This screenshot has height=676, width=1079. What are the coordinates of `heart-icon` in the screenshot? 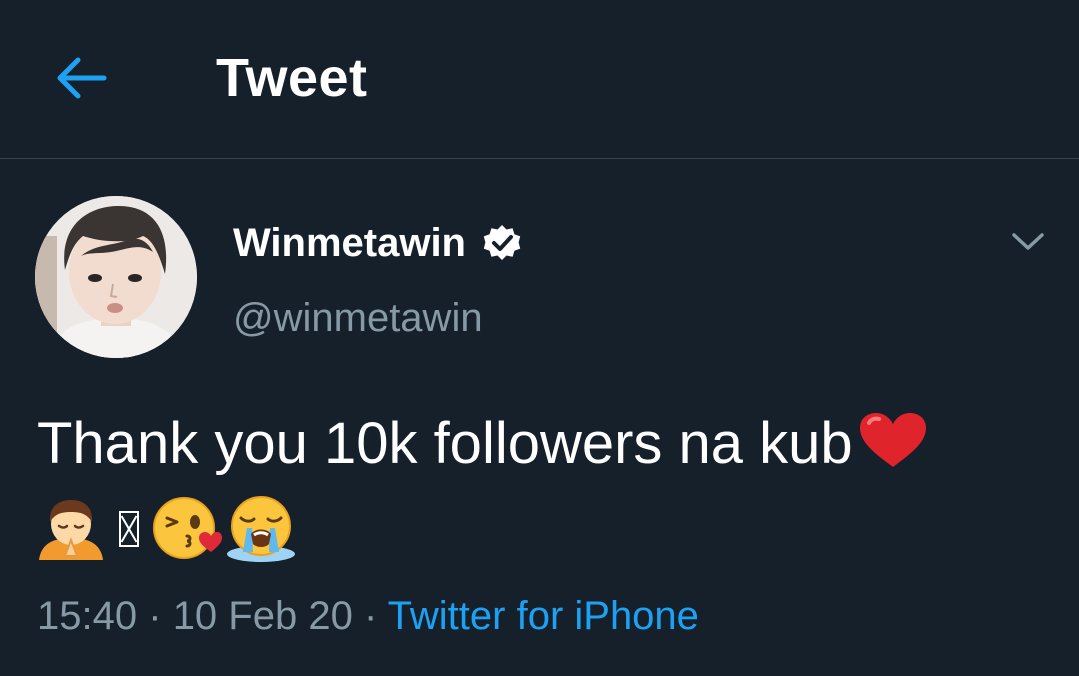 It's located at (892, 440).